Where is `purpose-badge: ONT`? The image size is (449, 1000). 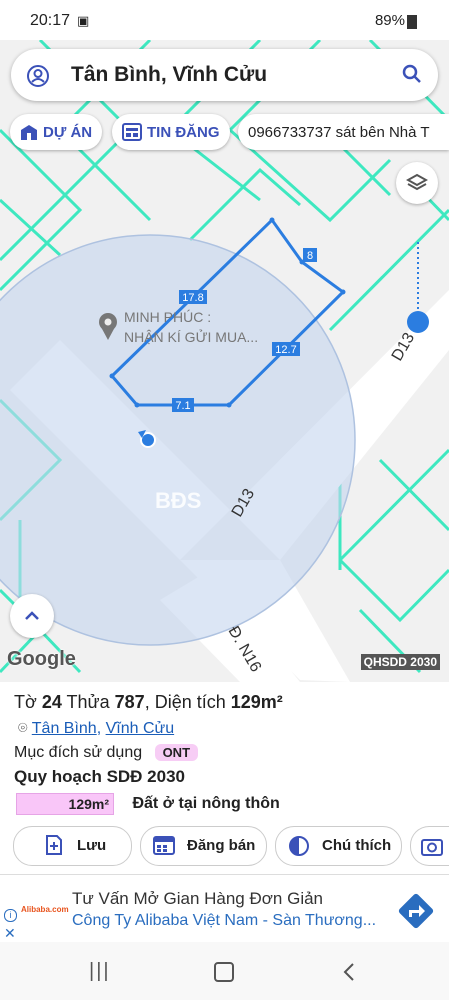 purpose-badge: ONT is located at coordinates (176, 752).